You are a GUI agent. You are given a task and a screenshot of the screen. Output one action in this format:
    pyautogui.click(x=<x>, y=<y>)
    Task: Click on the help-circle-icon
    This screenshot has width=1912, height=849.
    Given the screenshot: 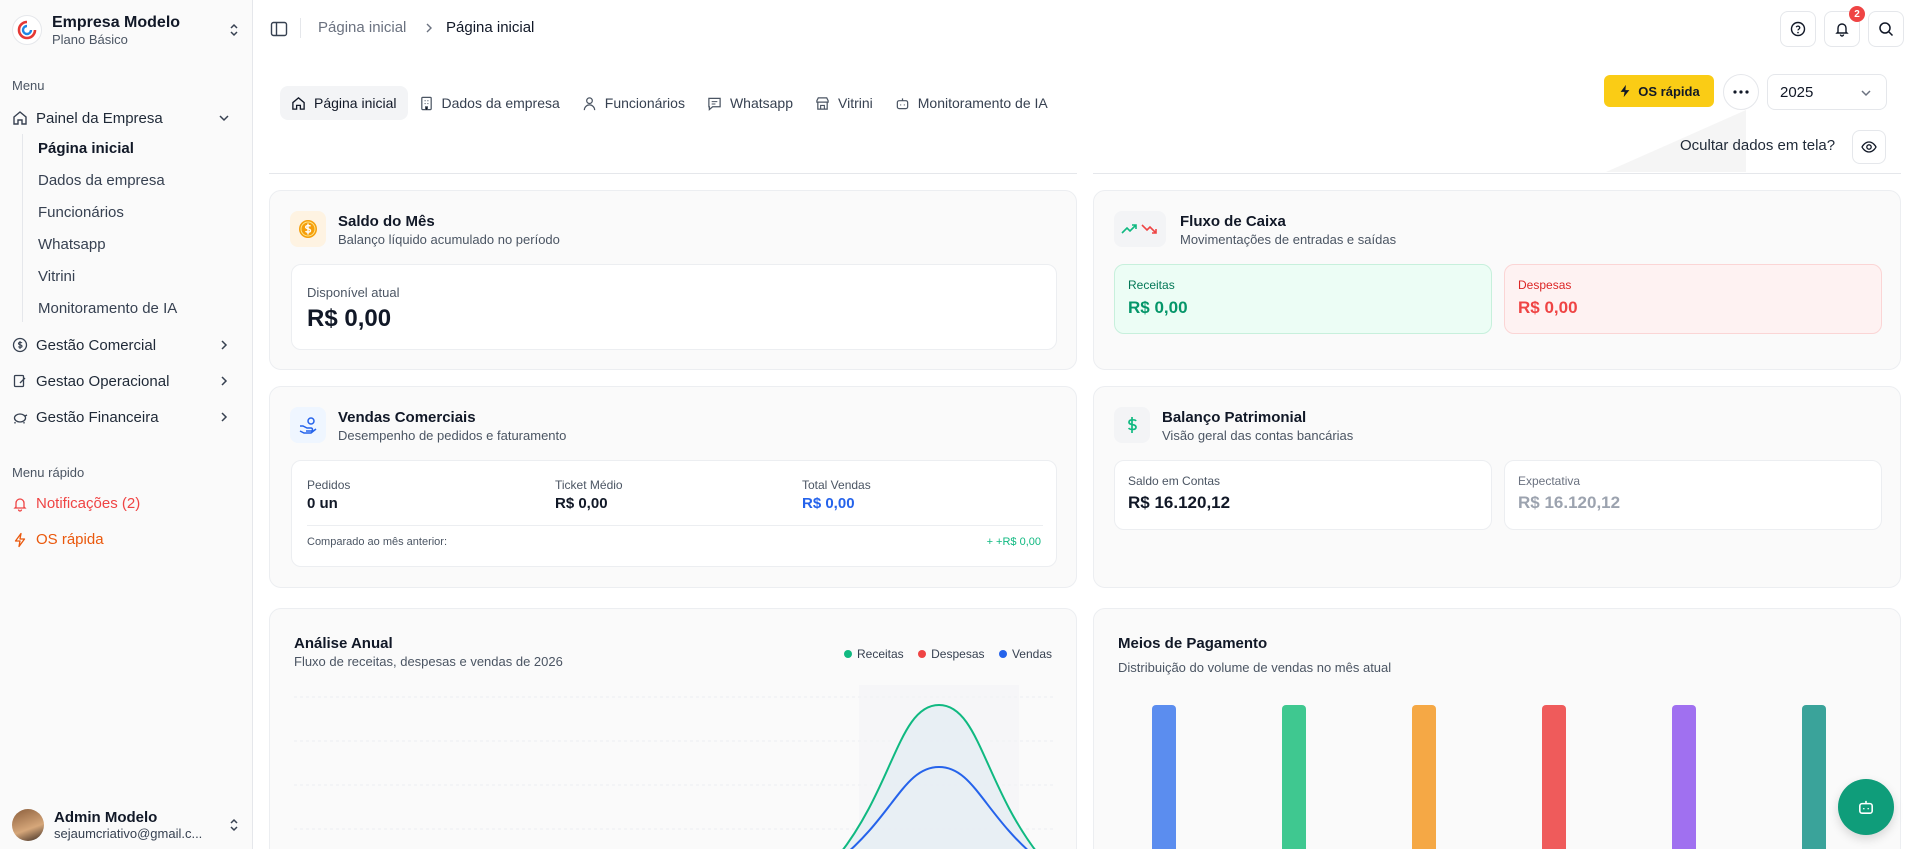 What is the action you would take?
    pyautogui.click(x=1798, y=29)
    